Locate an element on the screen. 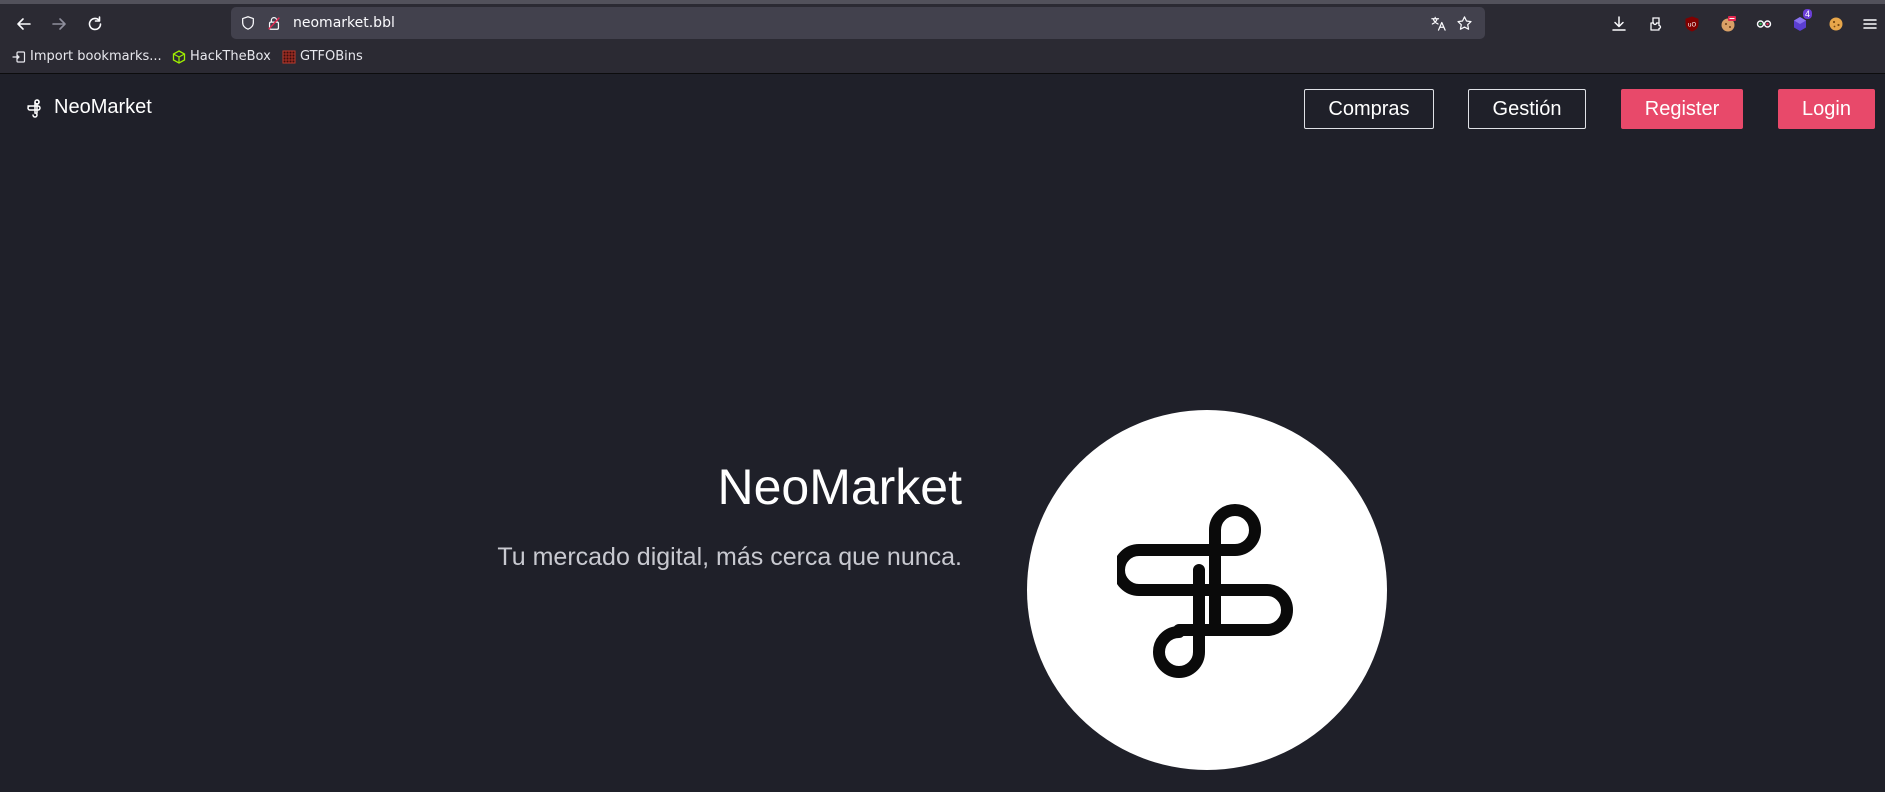  wappalyzer-button is located at coordinates (1764, 24).